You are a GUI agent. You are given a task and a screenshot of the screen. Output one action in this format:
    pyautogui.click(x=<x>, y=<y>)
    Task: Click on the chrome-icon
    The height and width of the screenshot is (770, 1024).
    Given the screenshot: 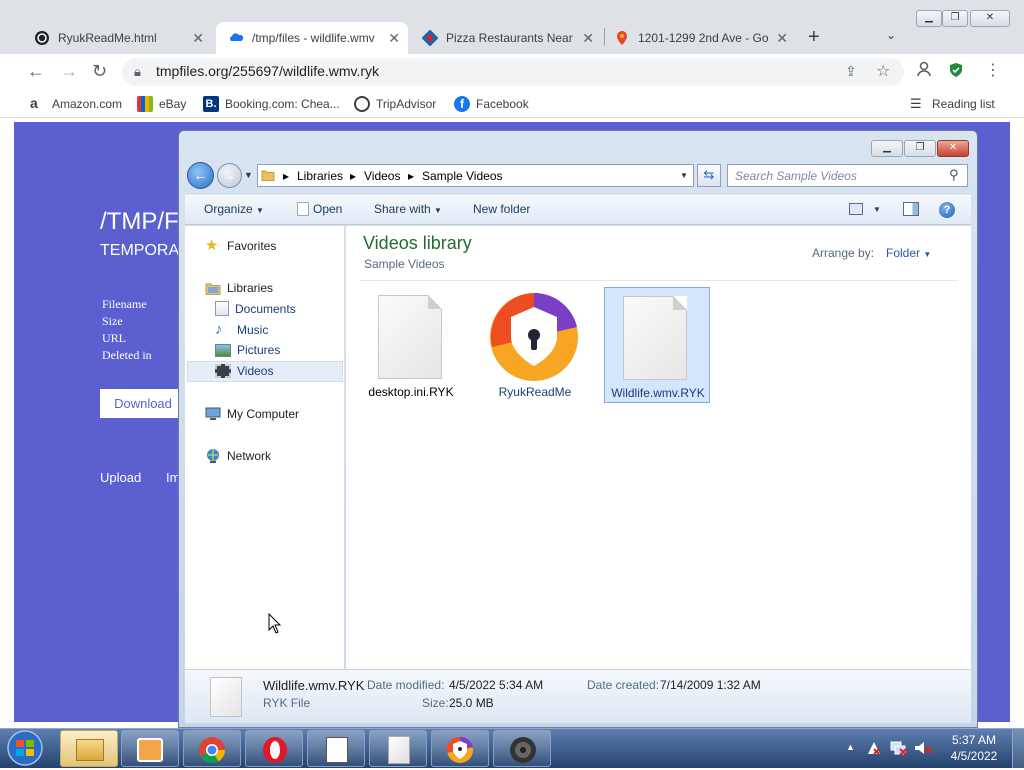 What is the action you would take?
    pyautogui.click(x=212, y=750)
    